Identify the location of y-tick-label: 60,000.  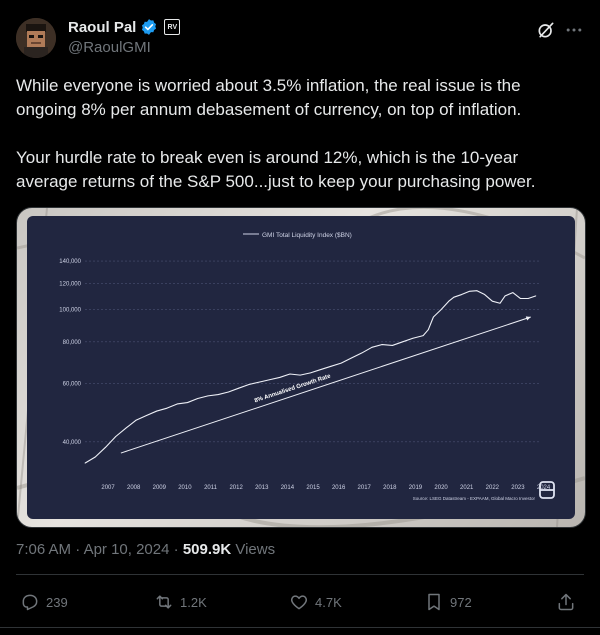
(72, 384).